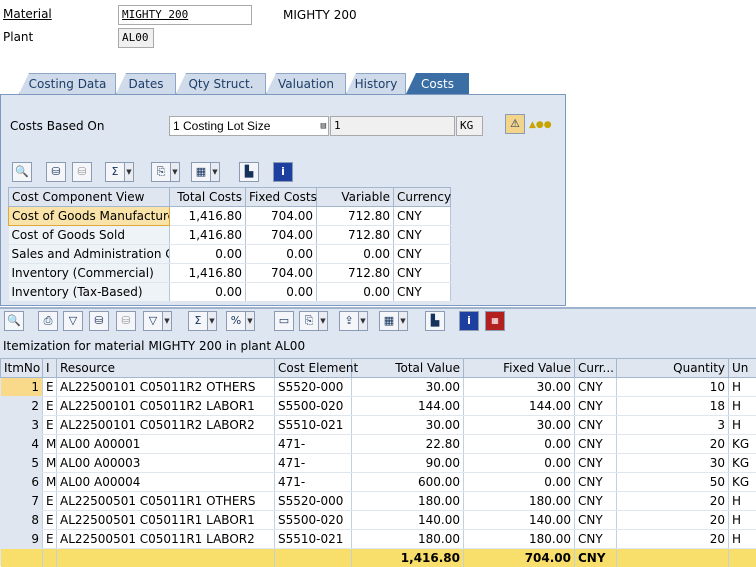  Describe the element at coordinates (22, 387) in the screenshot. I see `item-no-cell: 1` at that location.